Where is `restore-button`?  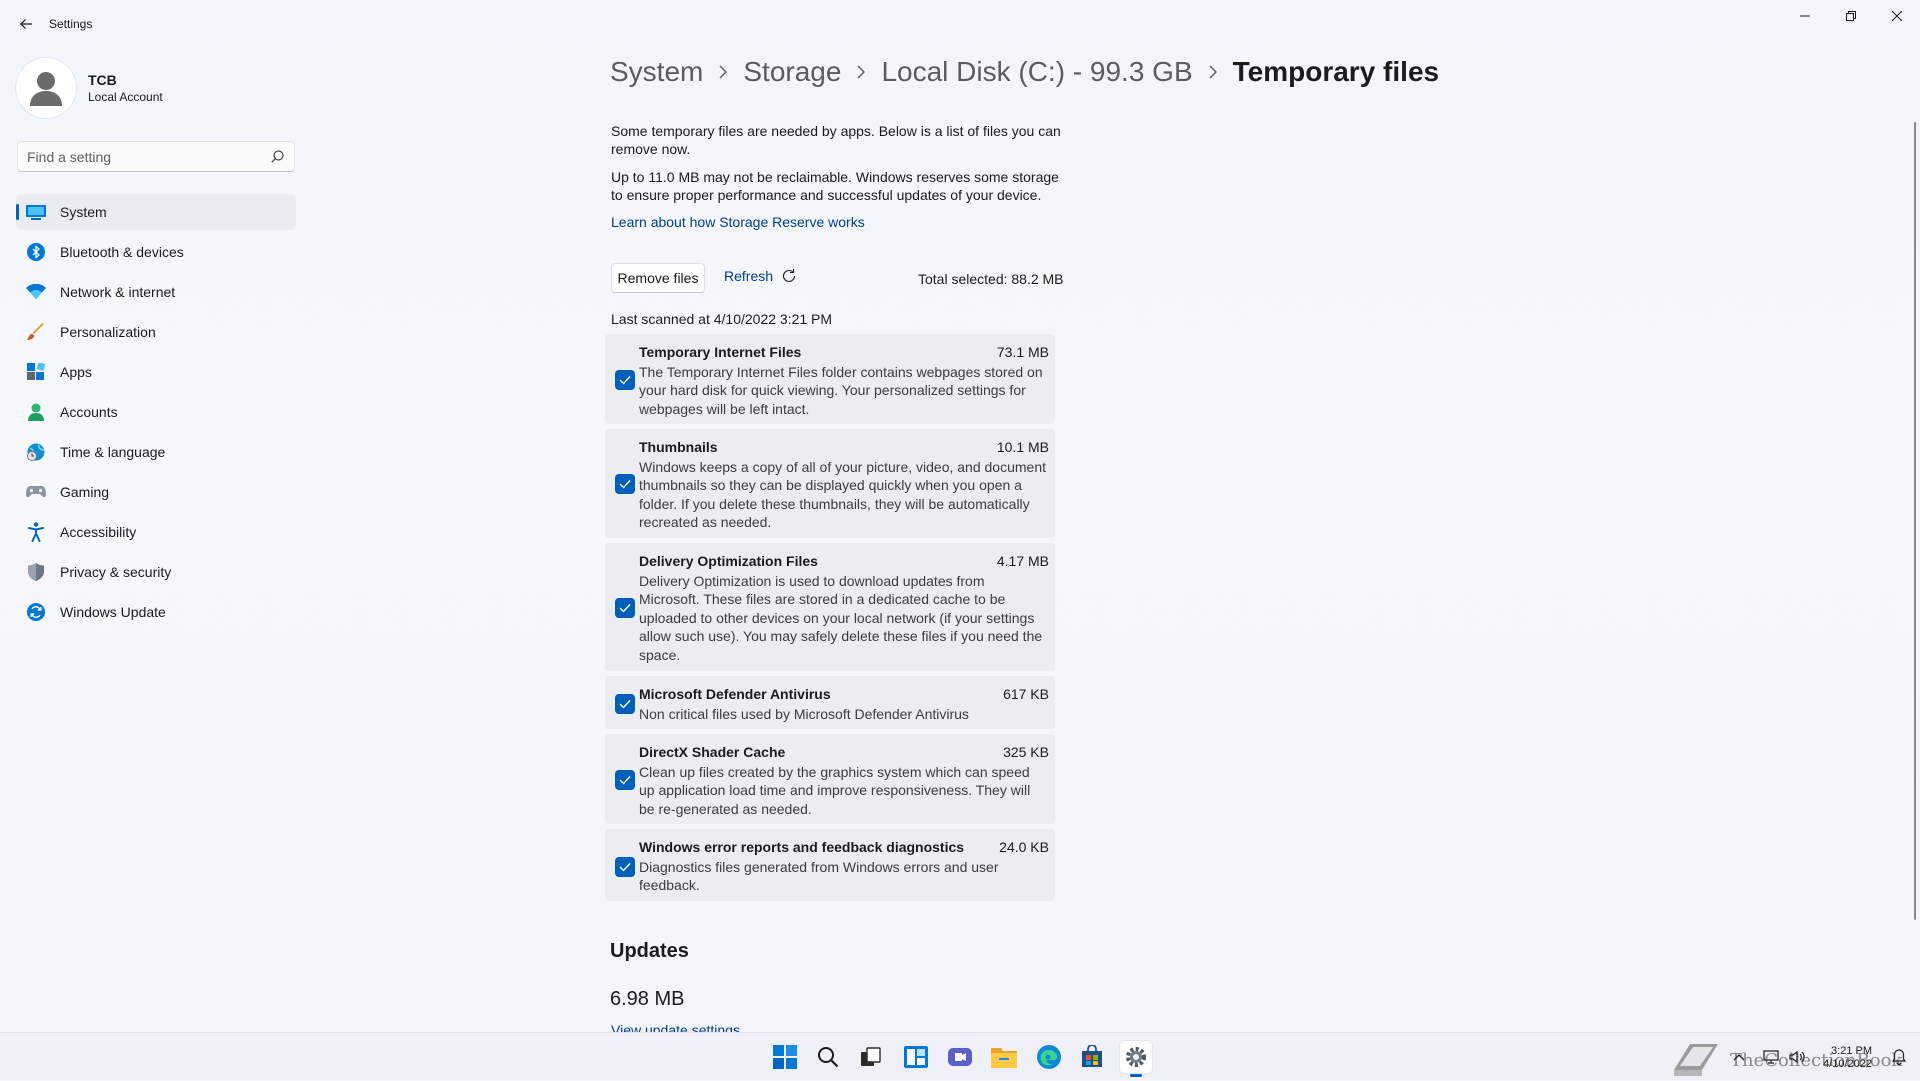 restore-button is located at coordinates (1851, 16).